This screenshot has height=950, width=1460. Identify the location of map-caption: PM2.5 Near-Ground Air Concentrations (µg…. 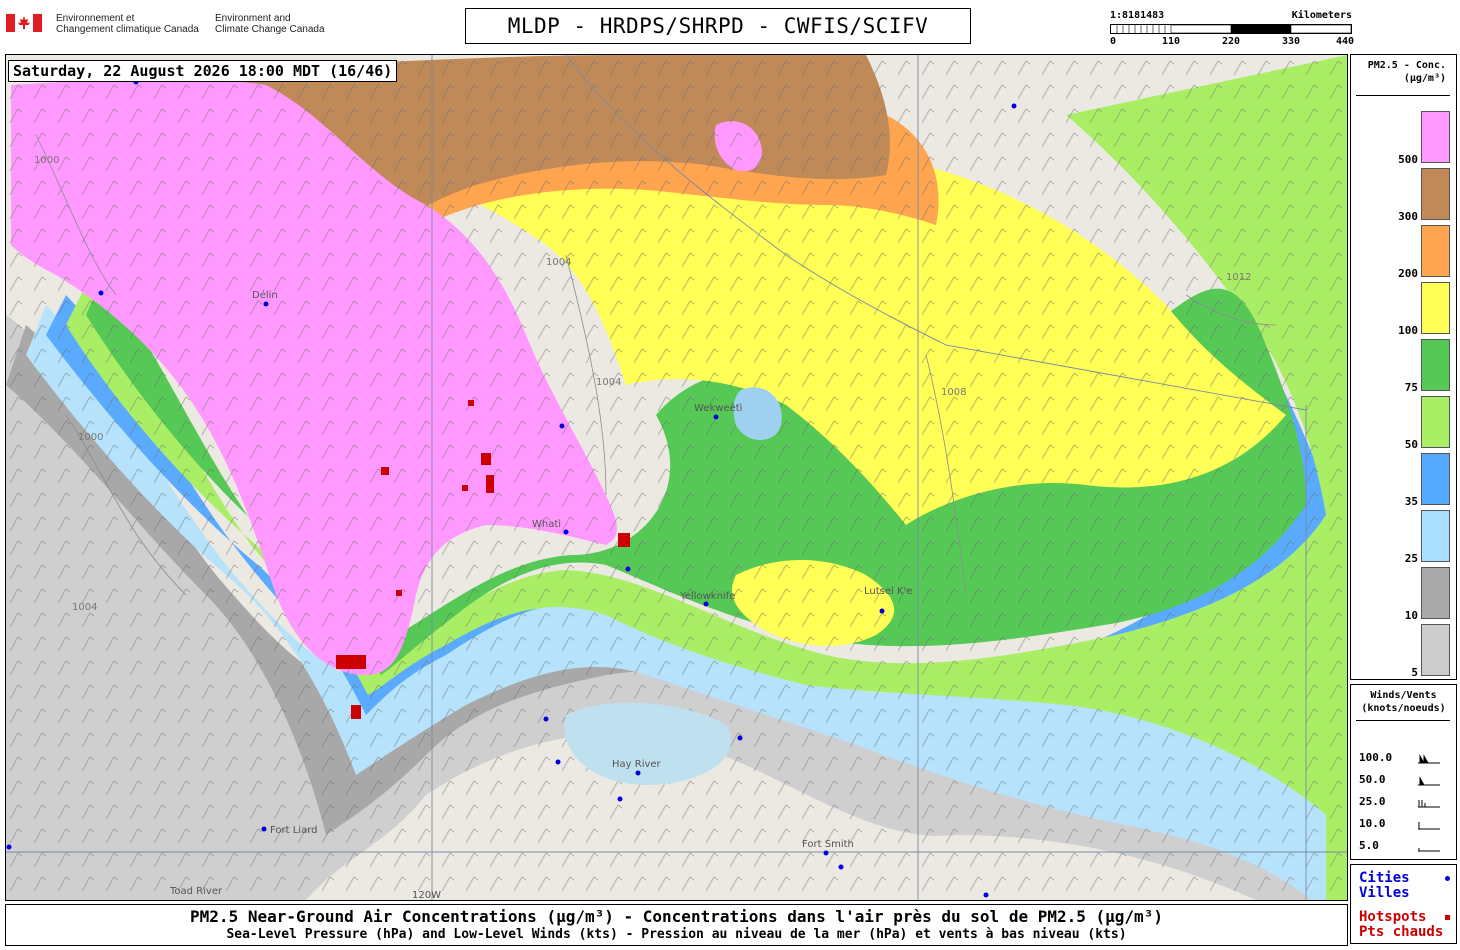
(676, 925).